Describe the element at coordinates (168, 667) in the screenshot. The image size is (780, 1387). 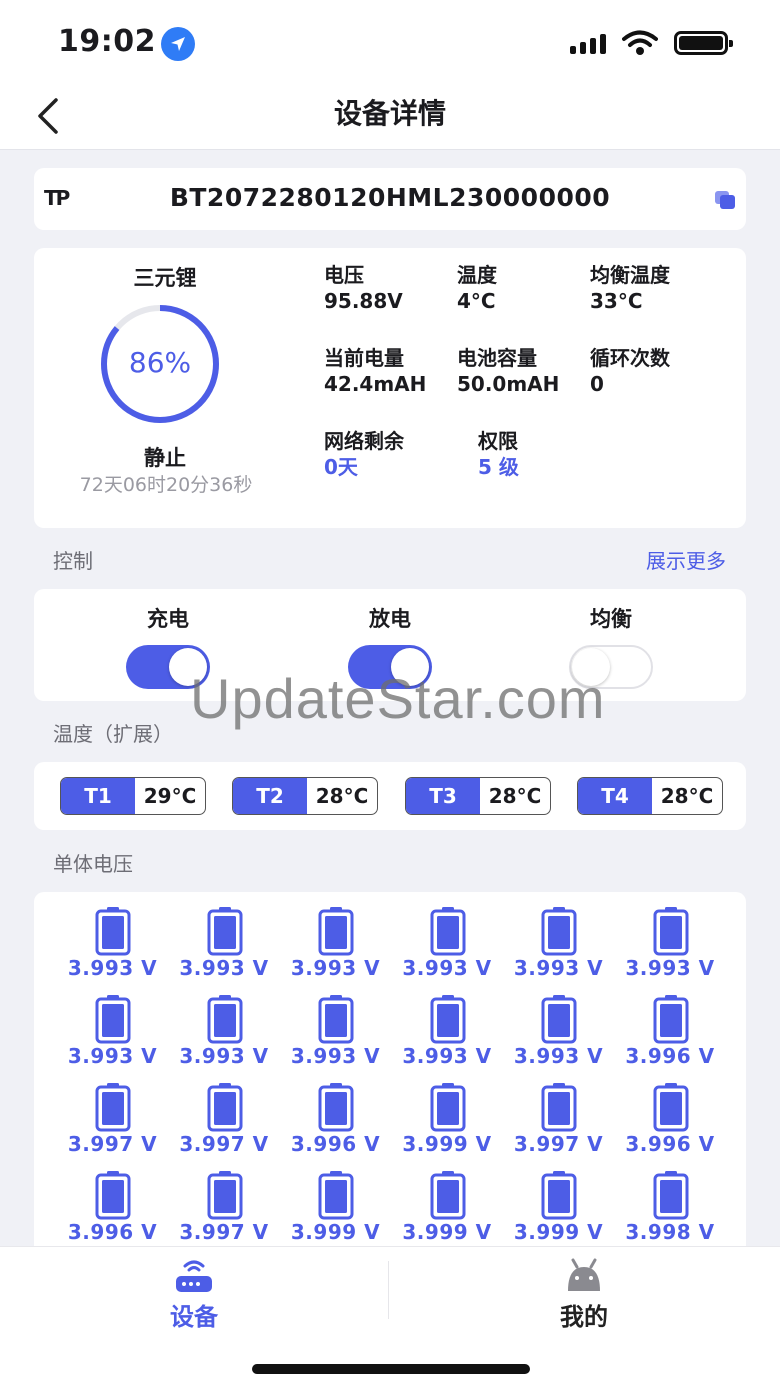
I see `charge-toggle` at that location.